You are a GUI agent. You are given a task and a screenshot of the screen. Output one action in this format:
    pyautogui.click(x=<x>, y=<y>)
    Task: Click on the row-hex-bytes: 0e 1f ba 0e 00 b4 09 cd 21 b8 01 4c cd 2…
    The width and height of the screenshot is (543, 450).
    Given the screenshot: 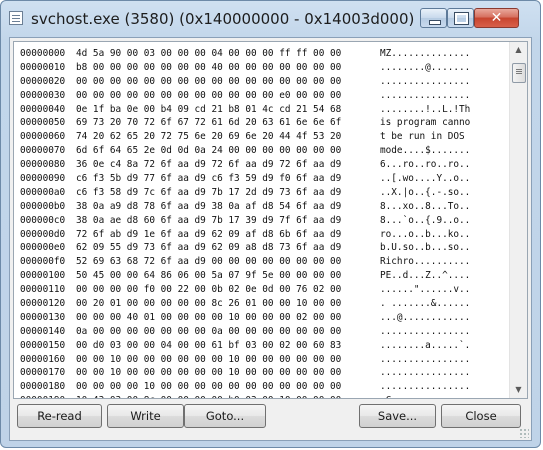 What is the action you would take?
    pyautogui.click(x=228, y=110)
    